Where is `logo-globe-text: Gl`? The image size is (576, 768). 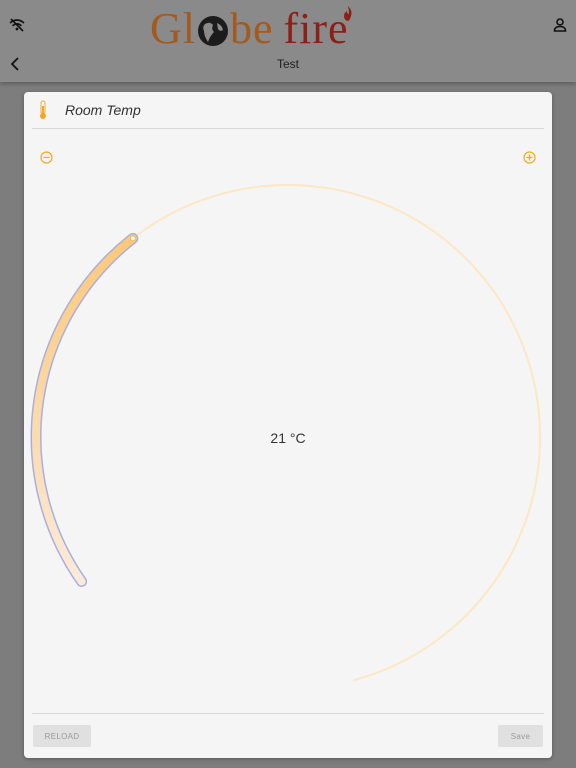 logo-globe-text: Gl is located at coordinates (173, 28).